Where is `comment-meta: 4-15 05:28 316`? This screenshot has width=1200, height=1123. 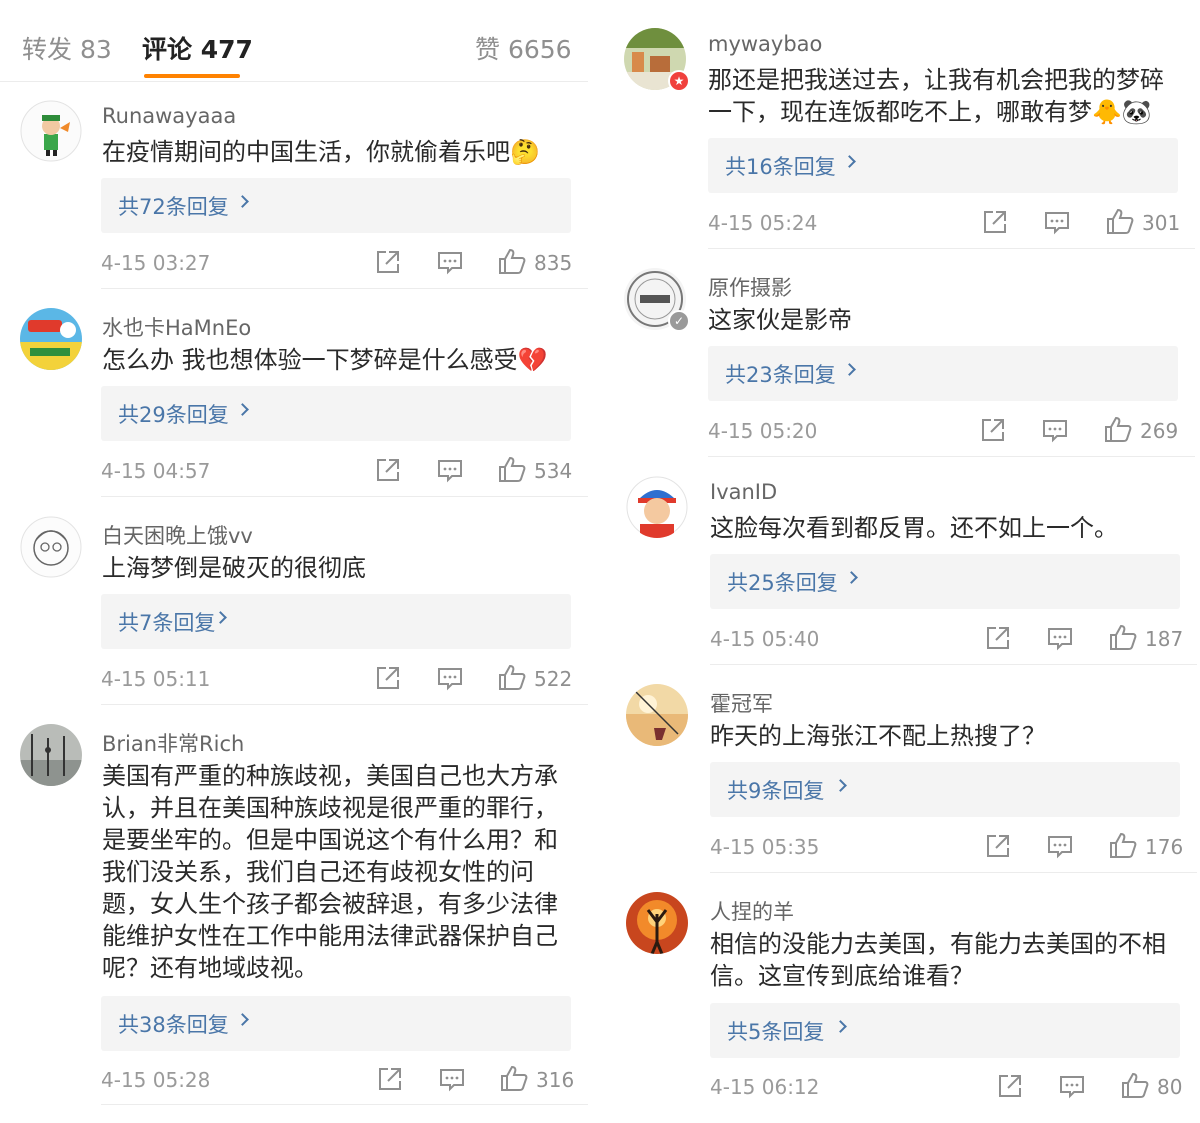 comment-meta: 4-15 05:28 316 is located at coordinates (338, 1080).